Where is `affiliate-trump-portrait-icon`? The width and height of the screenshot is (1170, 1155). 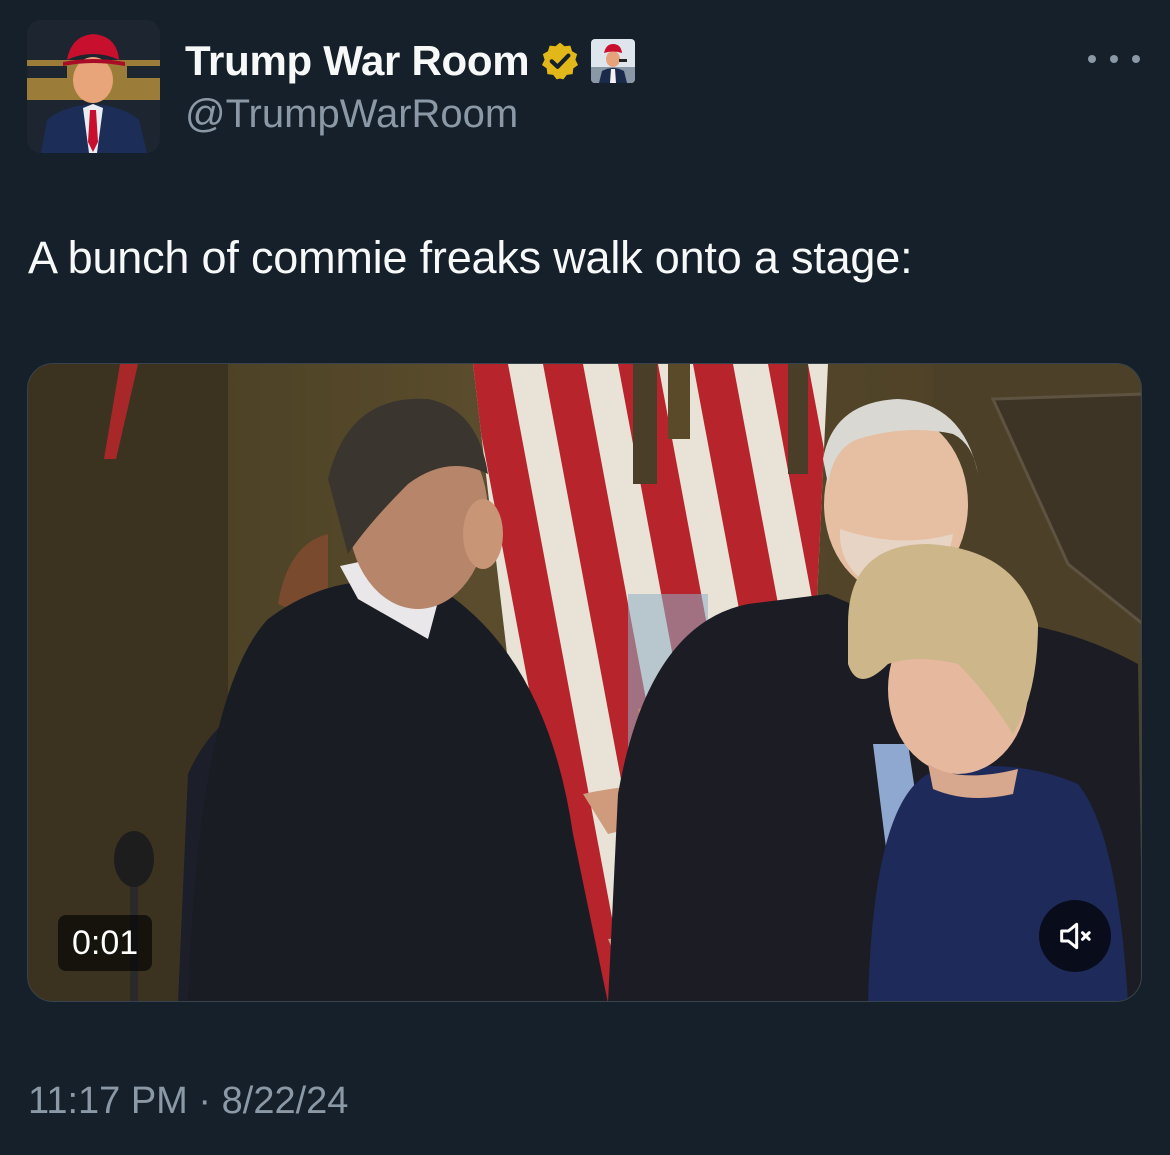 affiliate-trump-portrait-icon is located at coordinates (613, 61).